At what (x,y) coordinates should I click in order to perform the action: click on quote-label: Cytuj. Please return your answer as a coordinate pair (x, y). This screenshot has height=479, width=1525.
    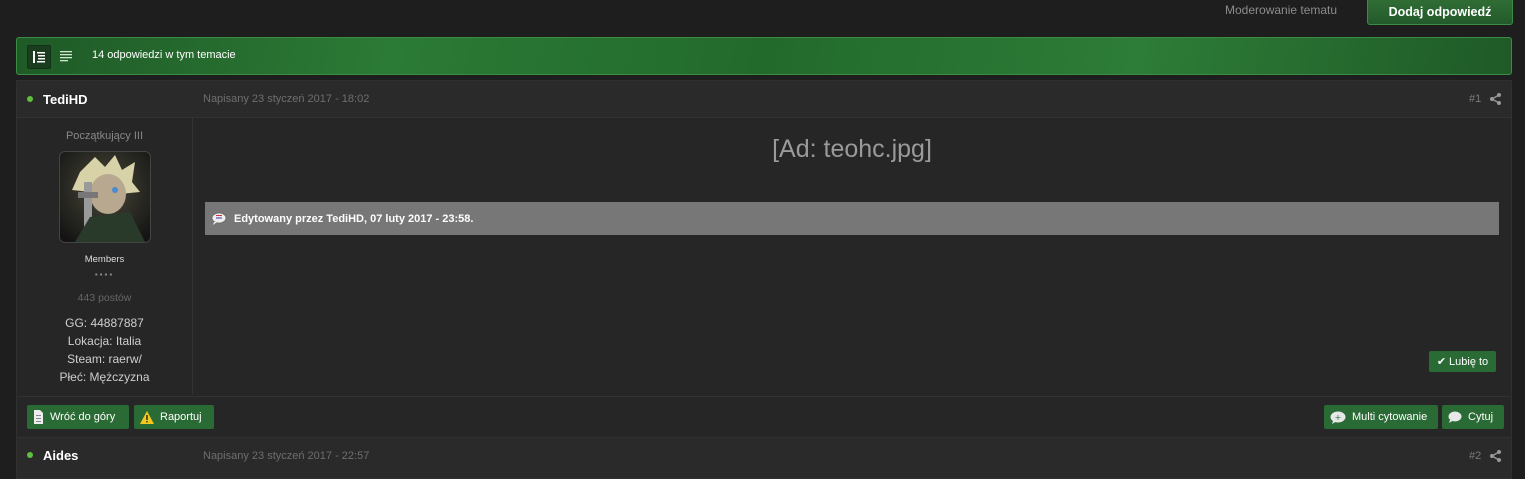
    Looking at the image, I should click on (1481, 417).